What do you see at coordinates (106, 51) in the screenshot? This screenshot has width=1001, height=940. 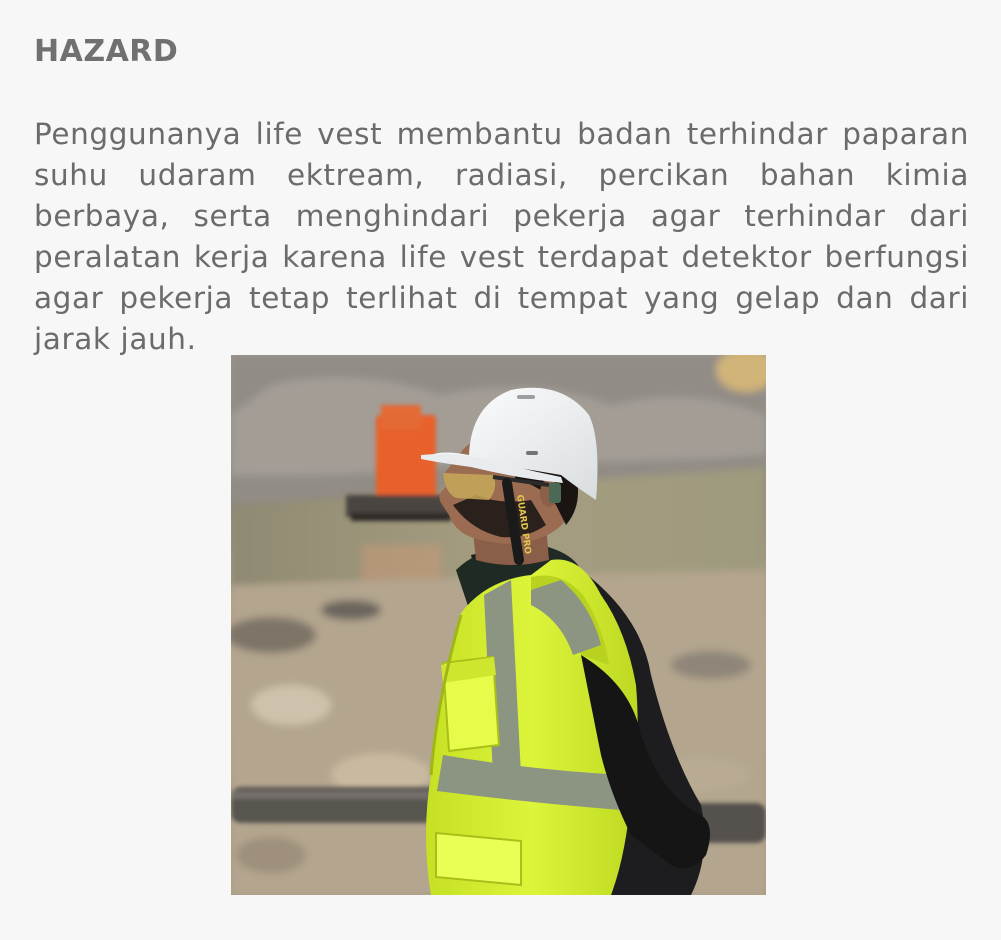 I see `page-title: HAZARD` at bounding box center [106, 51].